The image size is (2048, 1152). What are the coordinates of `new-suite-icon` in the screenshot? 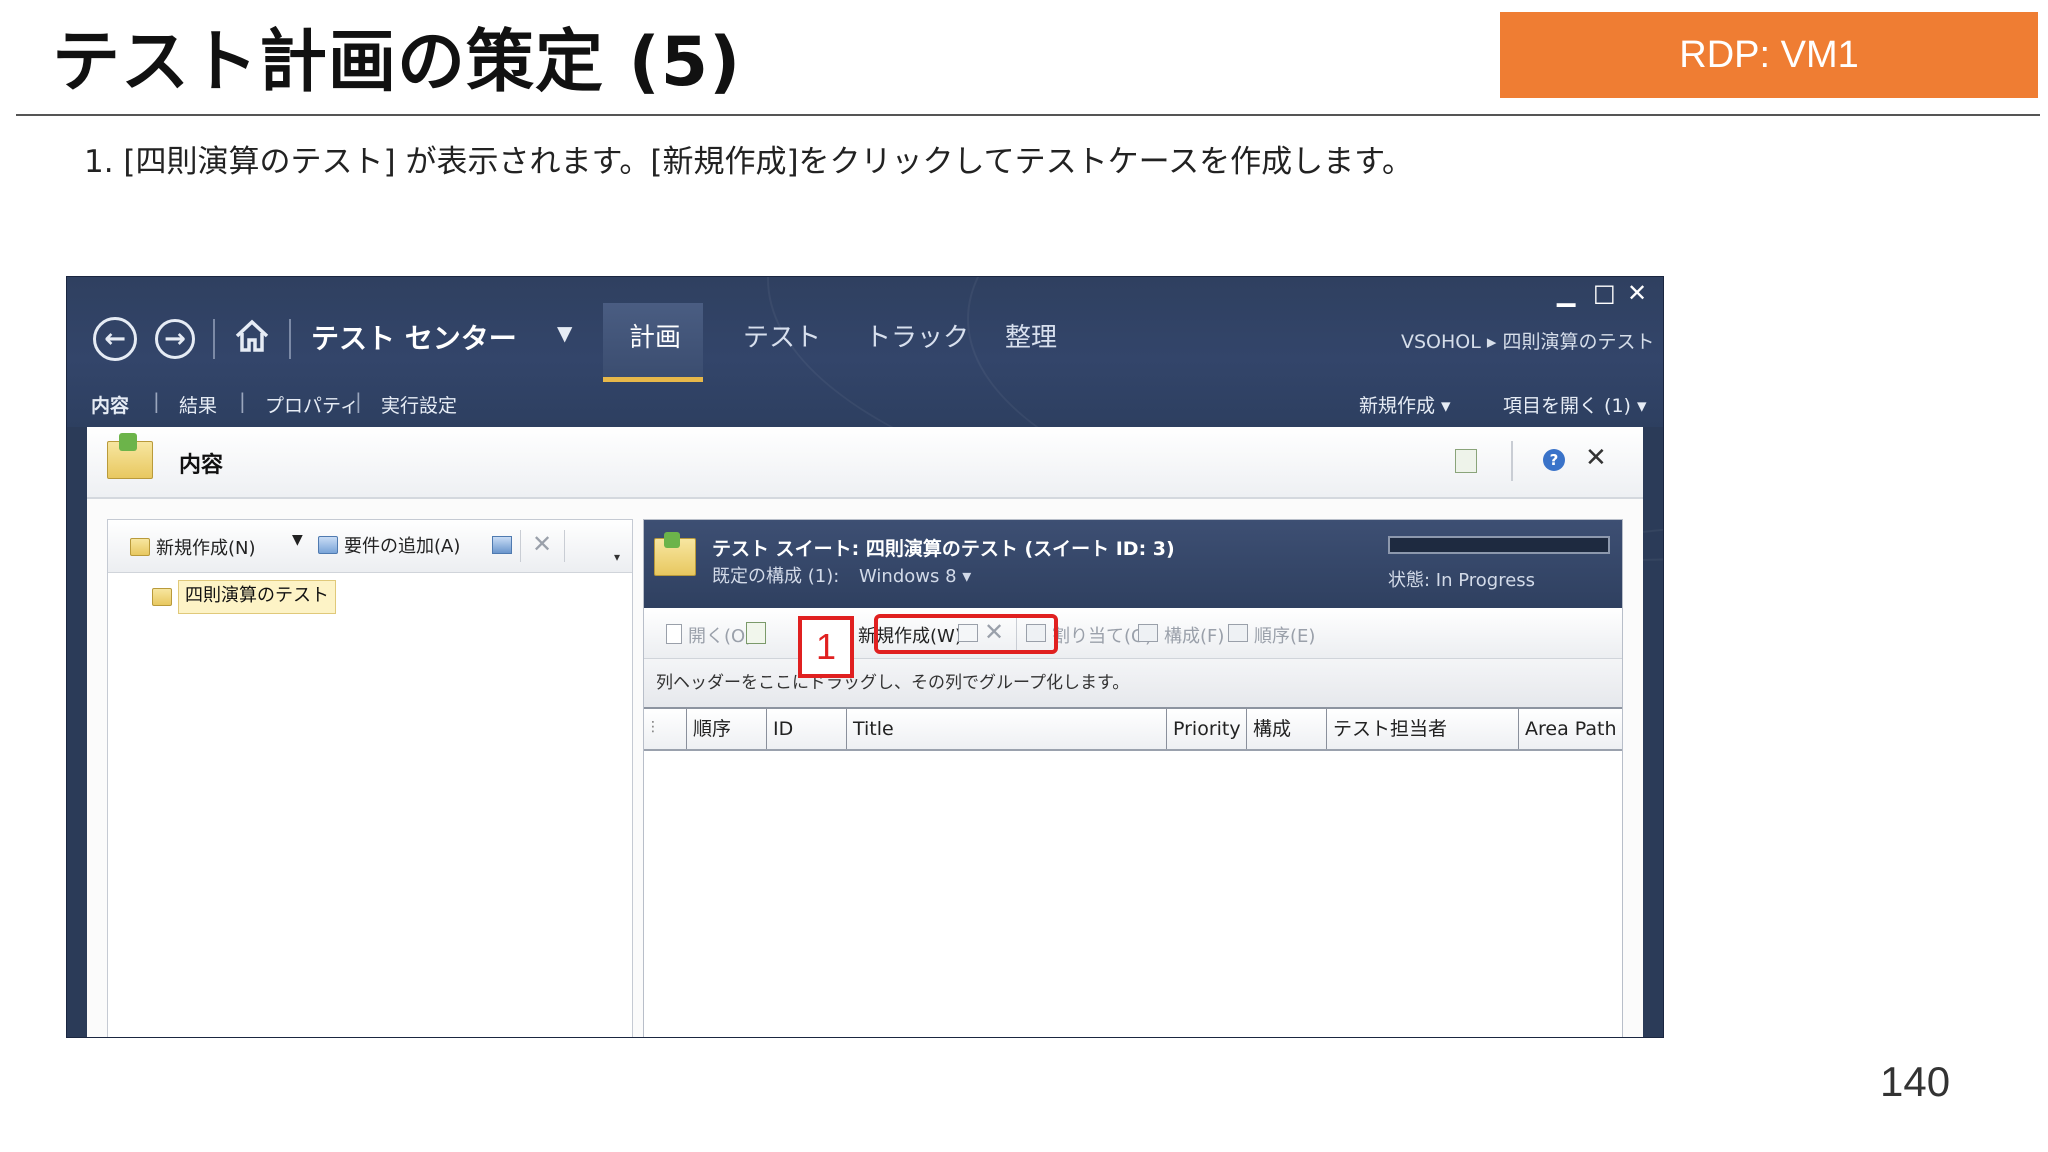 It's located at (140, 547).